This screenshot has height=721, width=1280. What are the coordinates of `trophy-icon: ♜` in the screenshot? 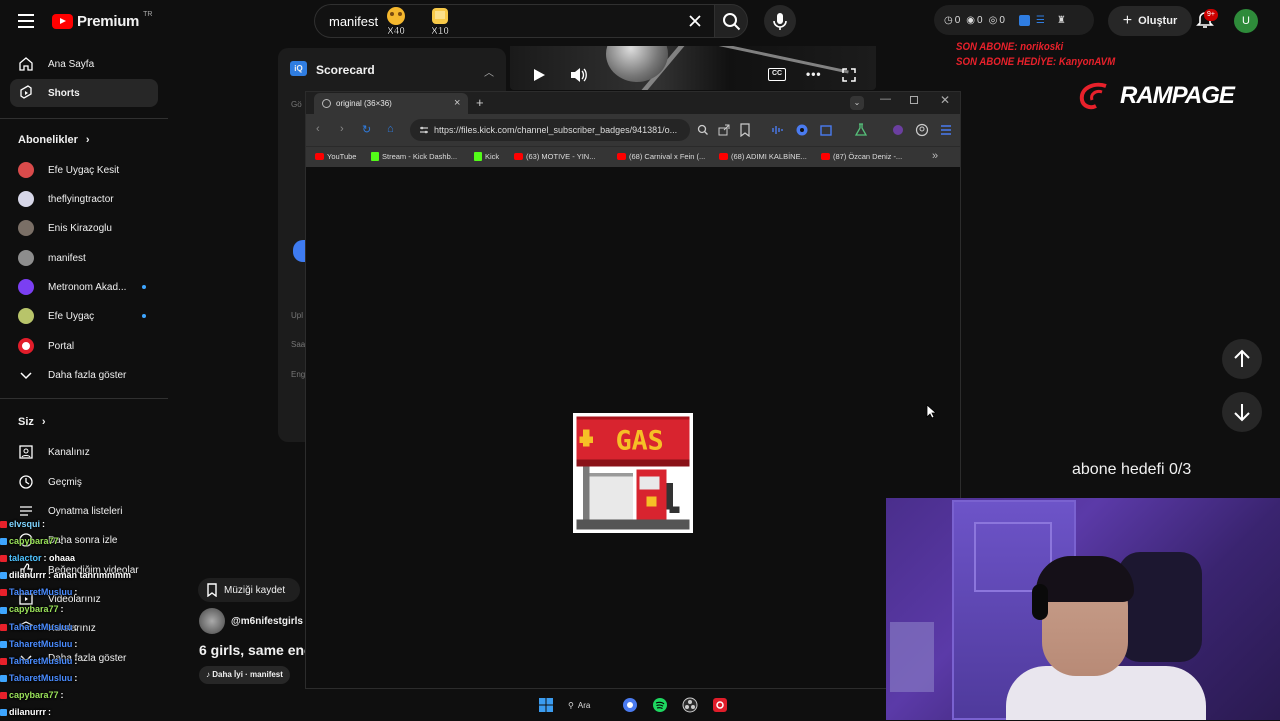 It's located at (1061, 20).